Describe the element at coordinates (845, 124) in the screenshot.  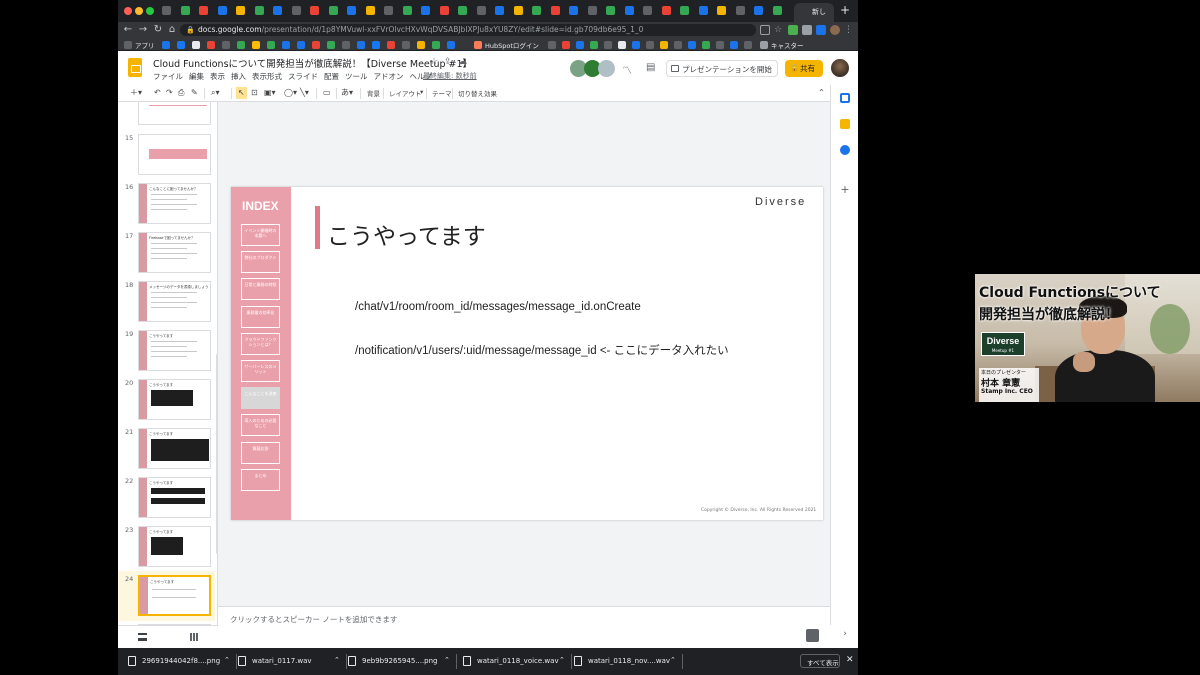
I see `keep-icon` at that location.